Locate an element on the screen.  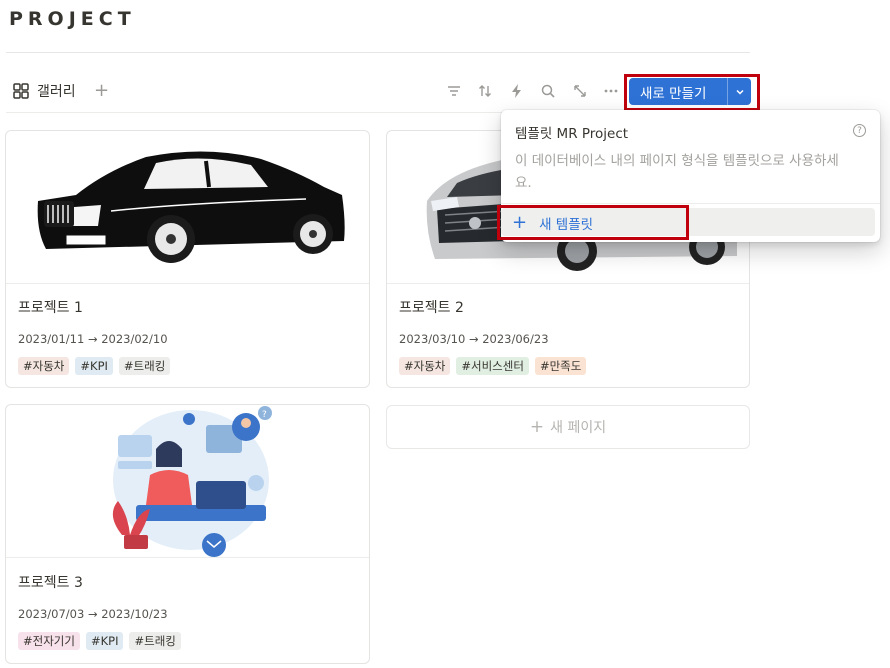
plus-icon: + is located at coordinates (537, 427).